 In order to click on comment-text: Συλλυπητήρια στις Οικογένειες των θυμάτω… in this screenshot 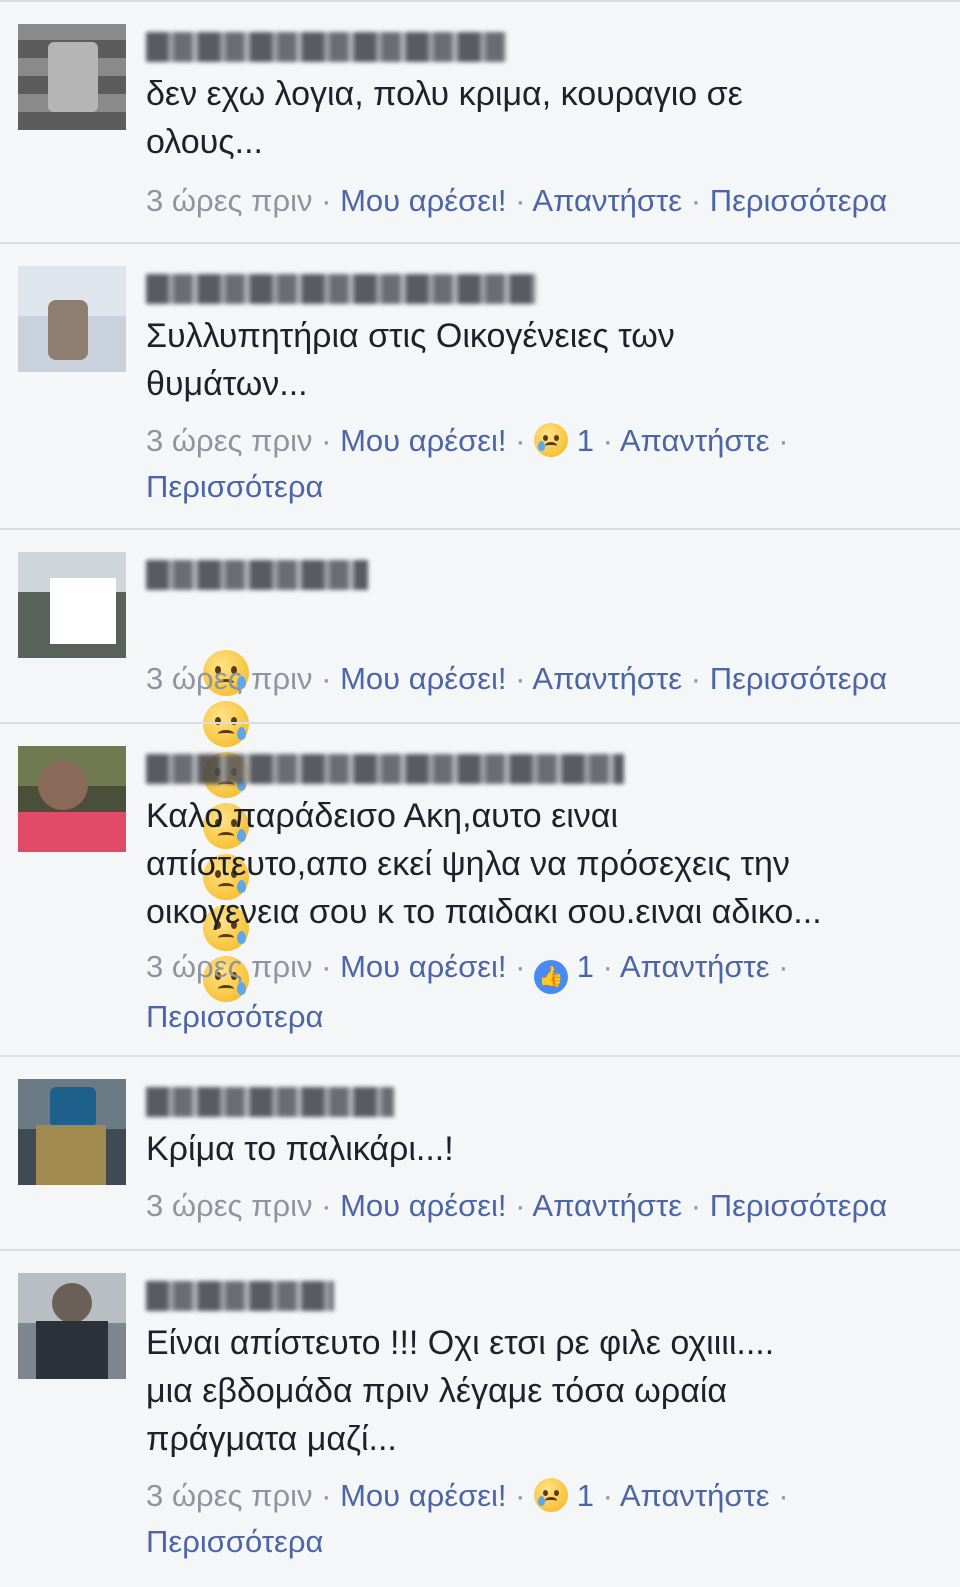, I will do `click(410, 360)`.